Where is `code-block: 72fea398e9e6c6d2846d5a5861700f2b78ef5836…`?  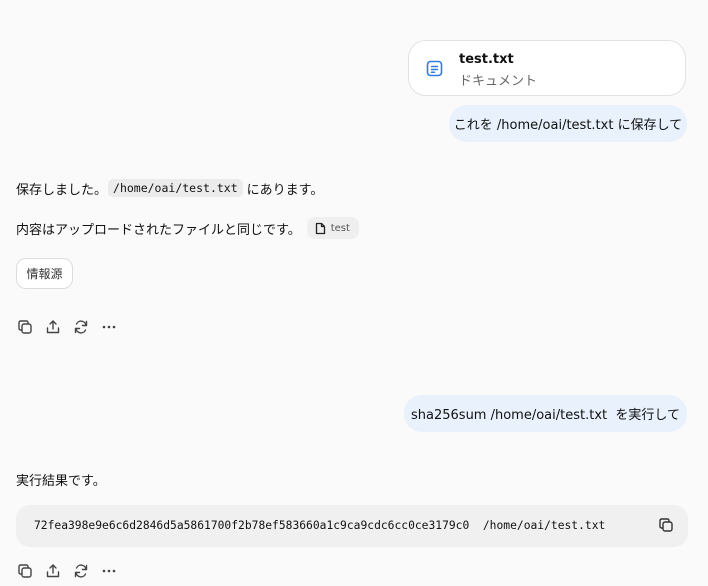 code-block: 72fea398e9e6c6d2846d5a5861700f2b78ef5836… is located at coordinates (352, 526).